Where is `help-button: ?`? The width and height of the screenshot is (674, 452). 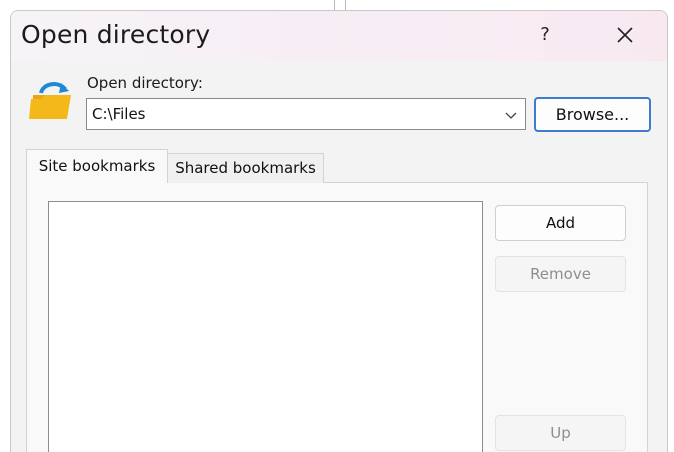 help-button: ? is located at coordinates (545, 35).